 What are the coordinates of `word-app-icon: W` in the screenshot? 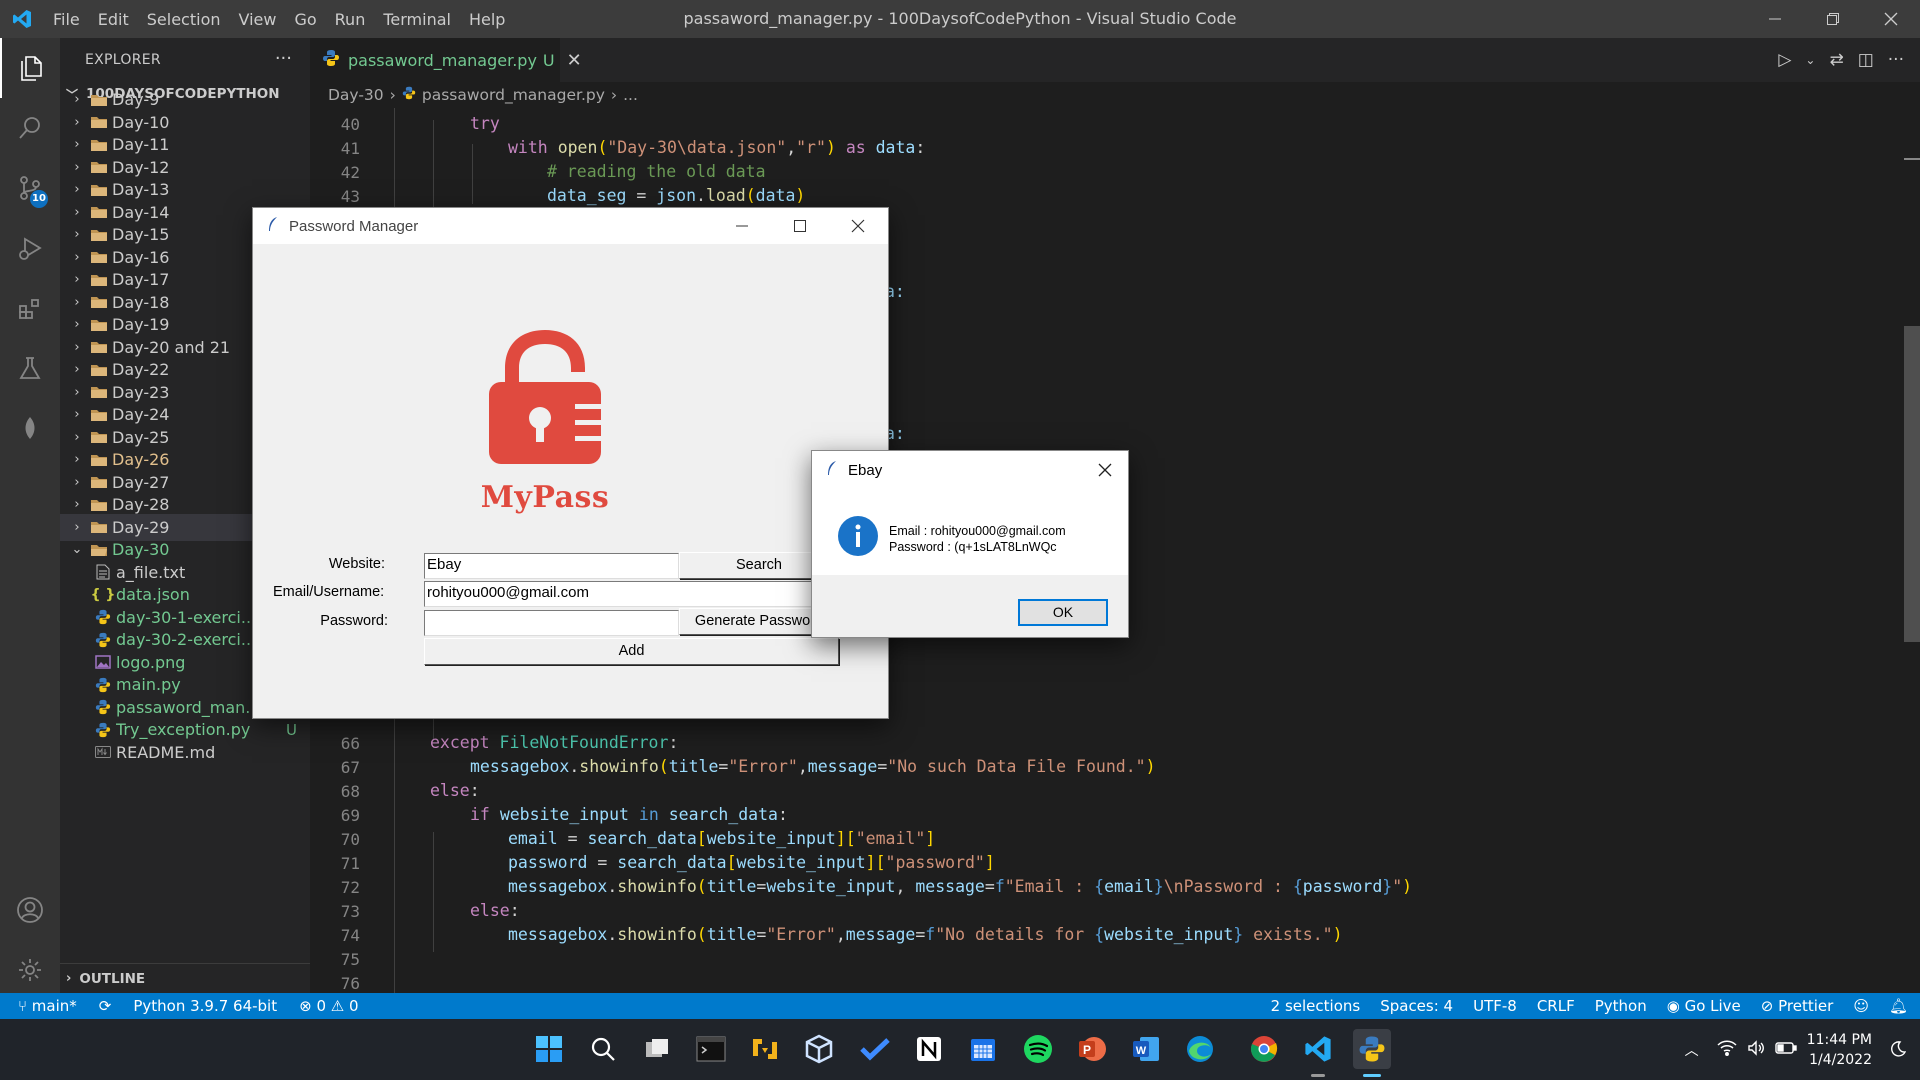 It's located at (1146, 1049).